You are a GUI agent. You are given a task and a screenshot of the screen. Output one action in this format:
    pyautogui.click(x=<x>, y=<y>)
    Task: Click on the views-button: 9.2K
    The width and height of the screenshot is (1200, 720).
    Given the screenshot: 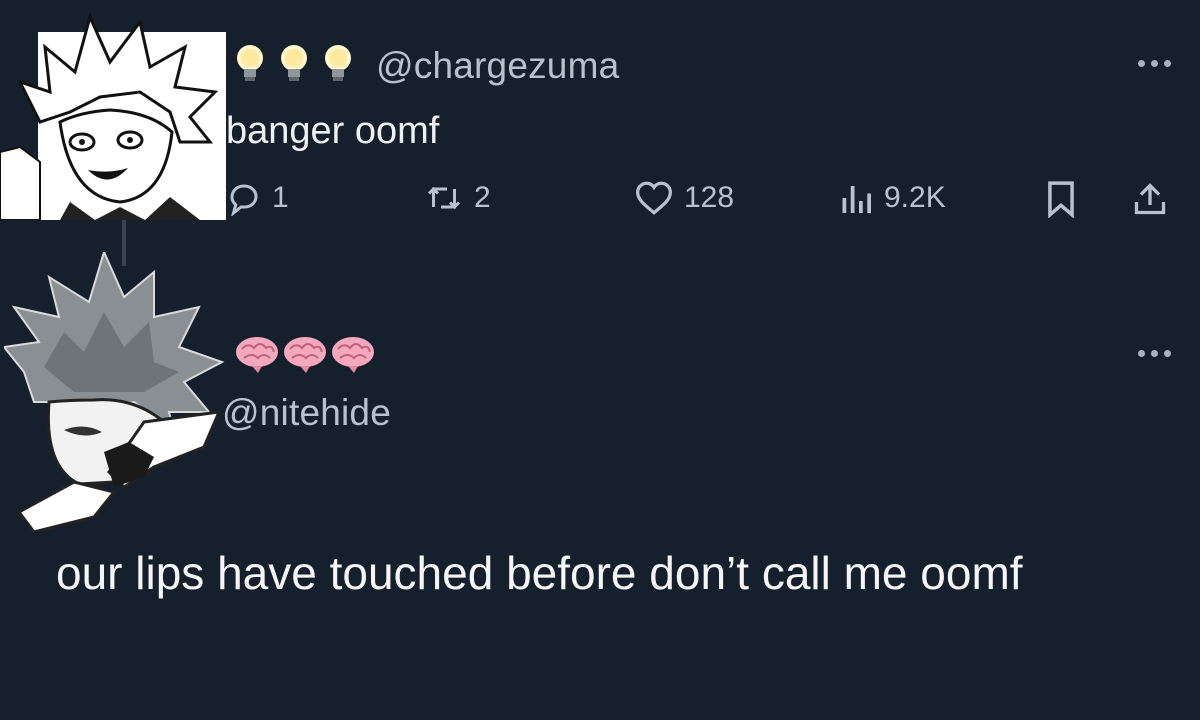 What is the action you would take?
    pyautogui.click(x=892, y=198)
    